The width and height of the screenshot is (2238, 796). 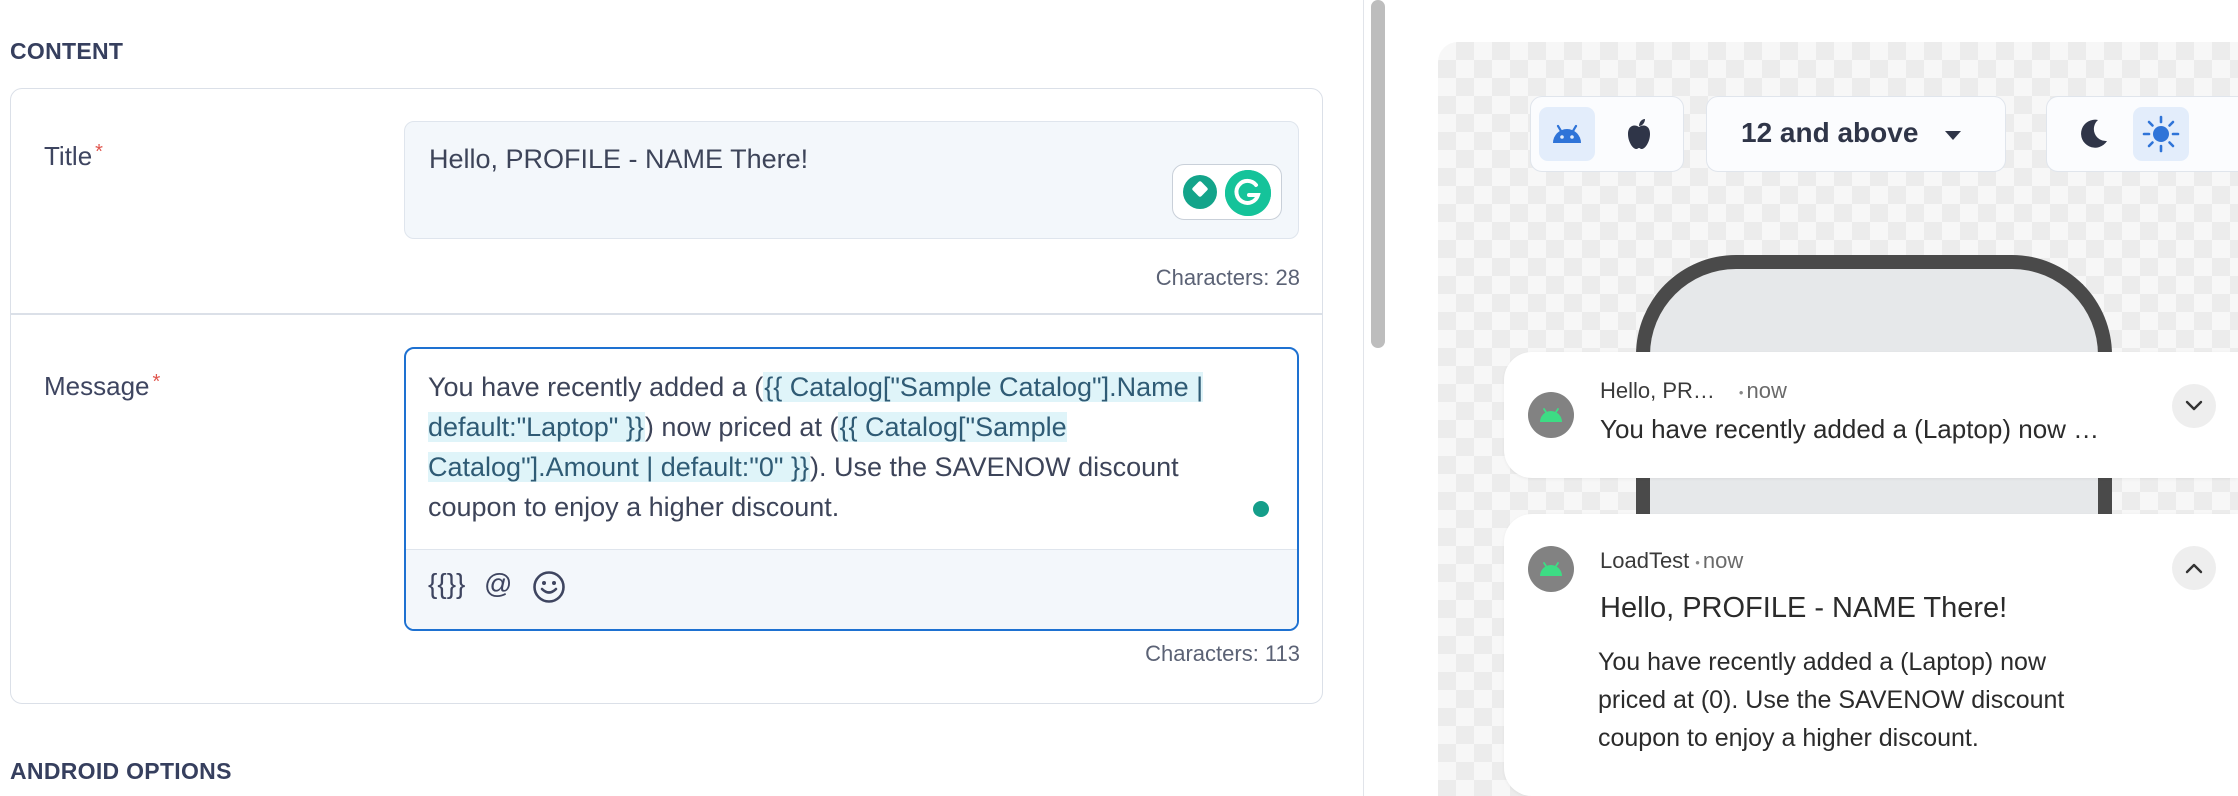 What do you see at coordinates (741, 427) in the screenshot?
I see `message-text-segment: ) now priced at (` at bounding box center [741, 427].